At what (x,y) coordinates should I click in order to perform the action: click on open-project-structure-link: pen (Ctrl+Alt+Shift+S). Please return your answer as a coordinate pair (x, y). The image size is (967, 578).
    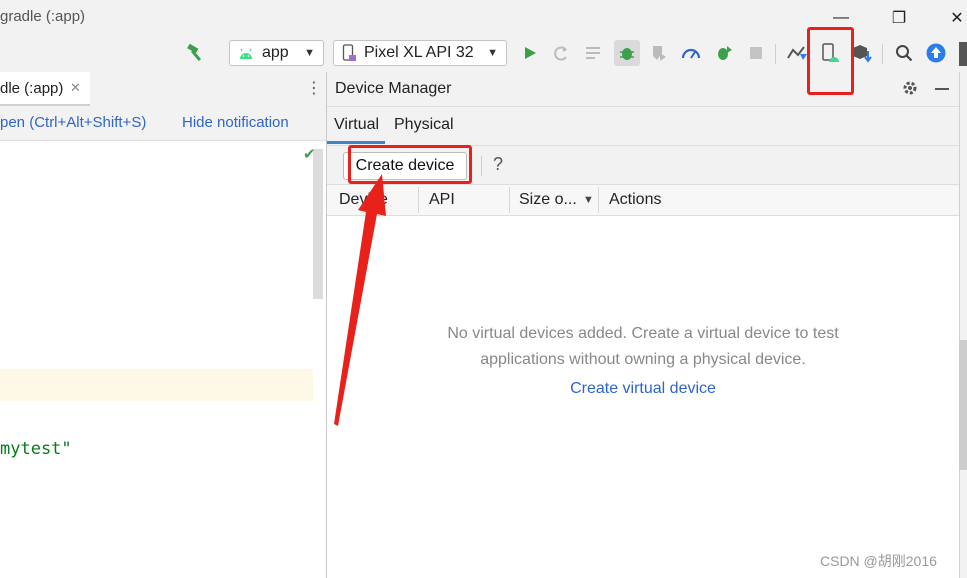
    Looking at the image, I should click on (73, 122).